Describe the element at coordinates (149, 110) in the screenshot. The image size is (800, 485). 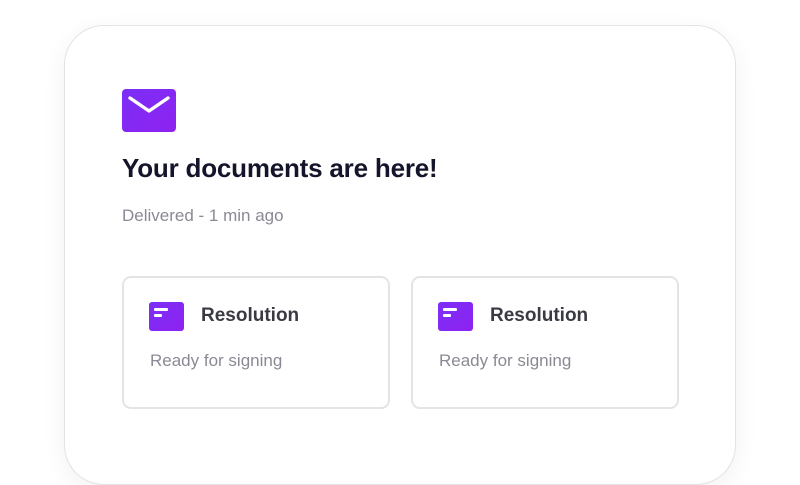
I see `mail-icon` at that location.